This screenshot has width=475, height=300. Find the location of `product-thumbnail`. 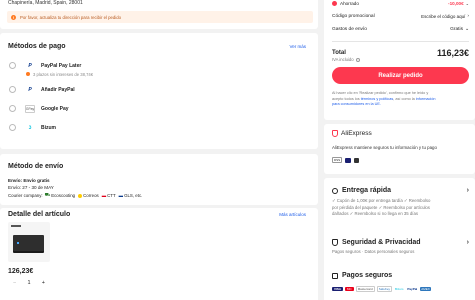

product-thumbnail is located at coordinates (29, 242).